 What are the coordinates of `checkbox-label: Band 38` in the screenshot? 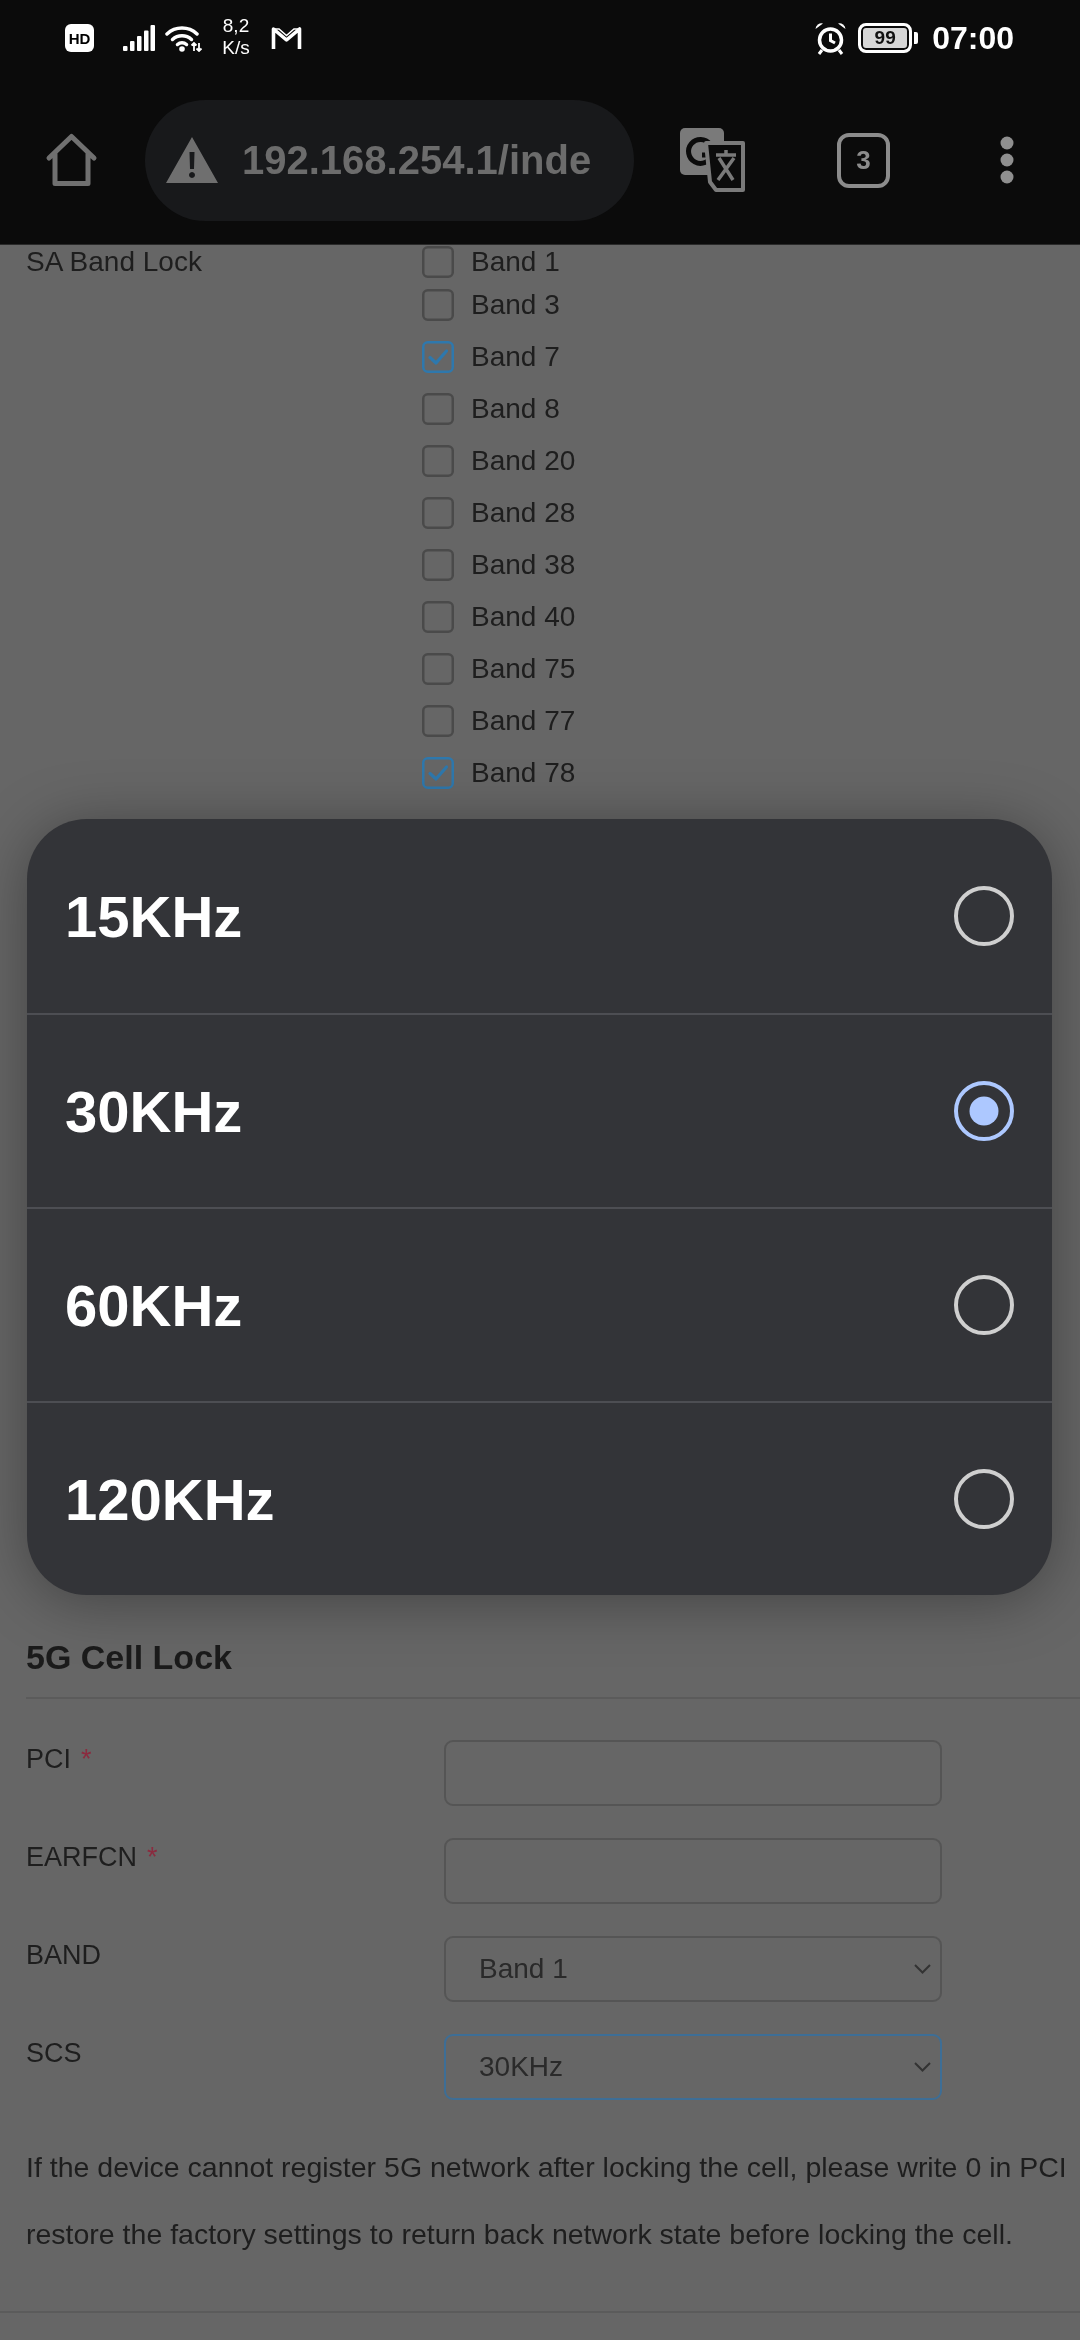 It's located at (523, 565).